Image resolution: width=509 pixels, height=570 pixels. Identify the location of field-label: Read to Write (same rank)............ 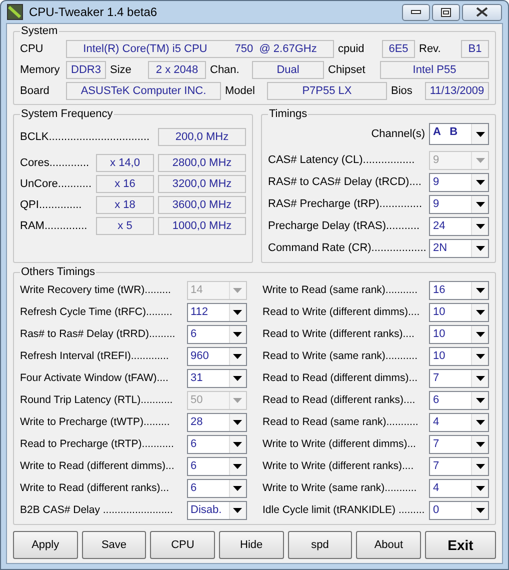
(340, 356).